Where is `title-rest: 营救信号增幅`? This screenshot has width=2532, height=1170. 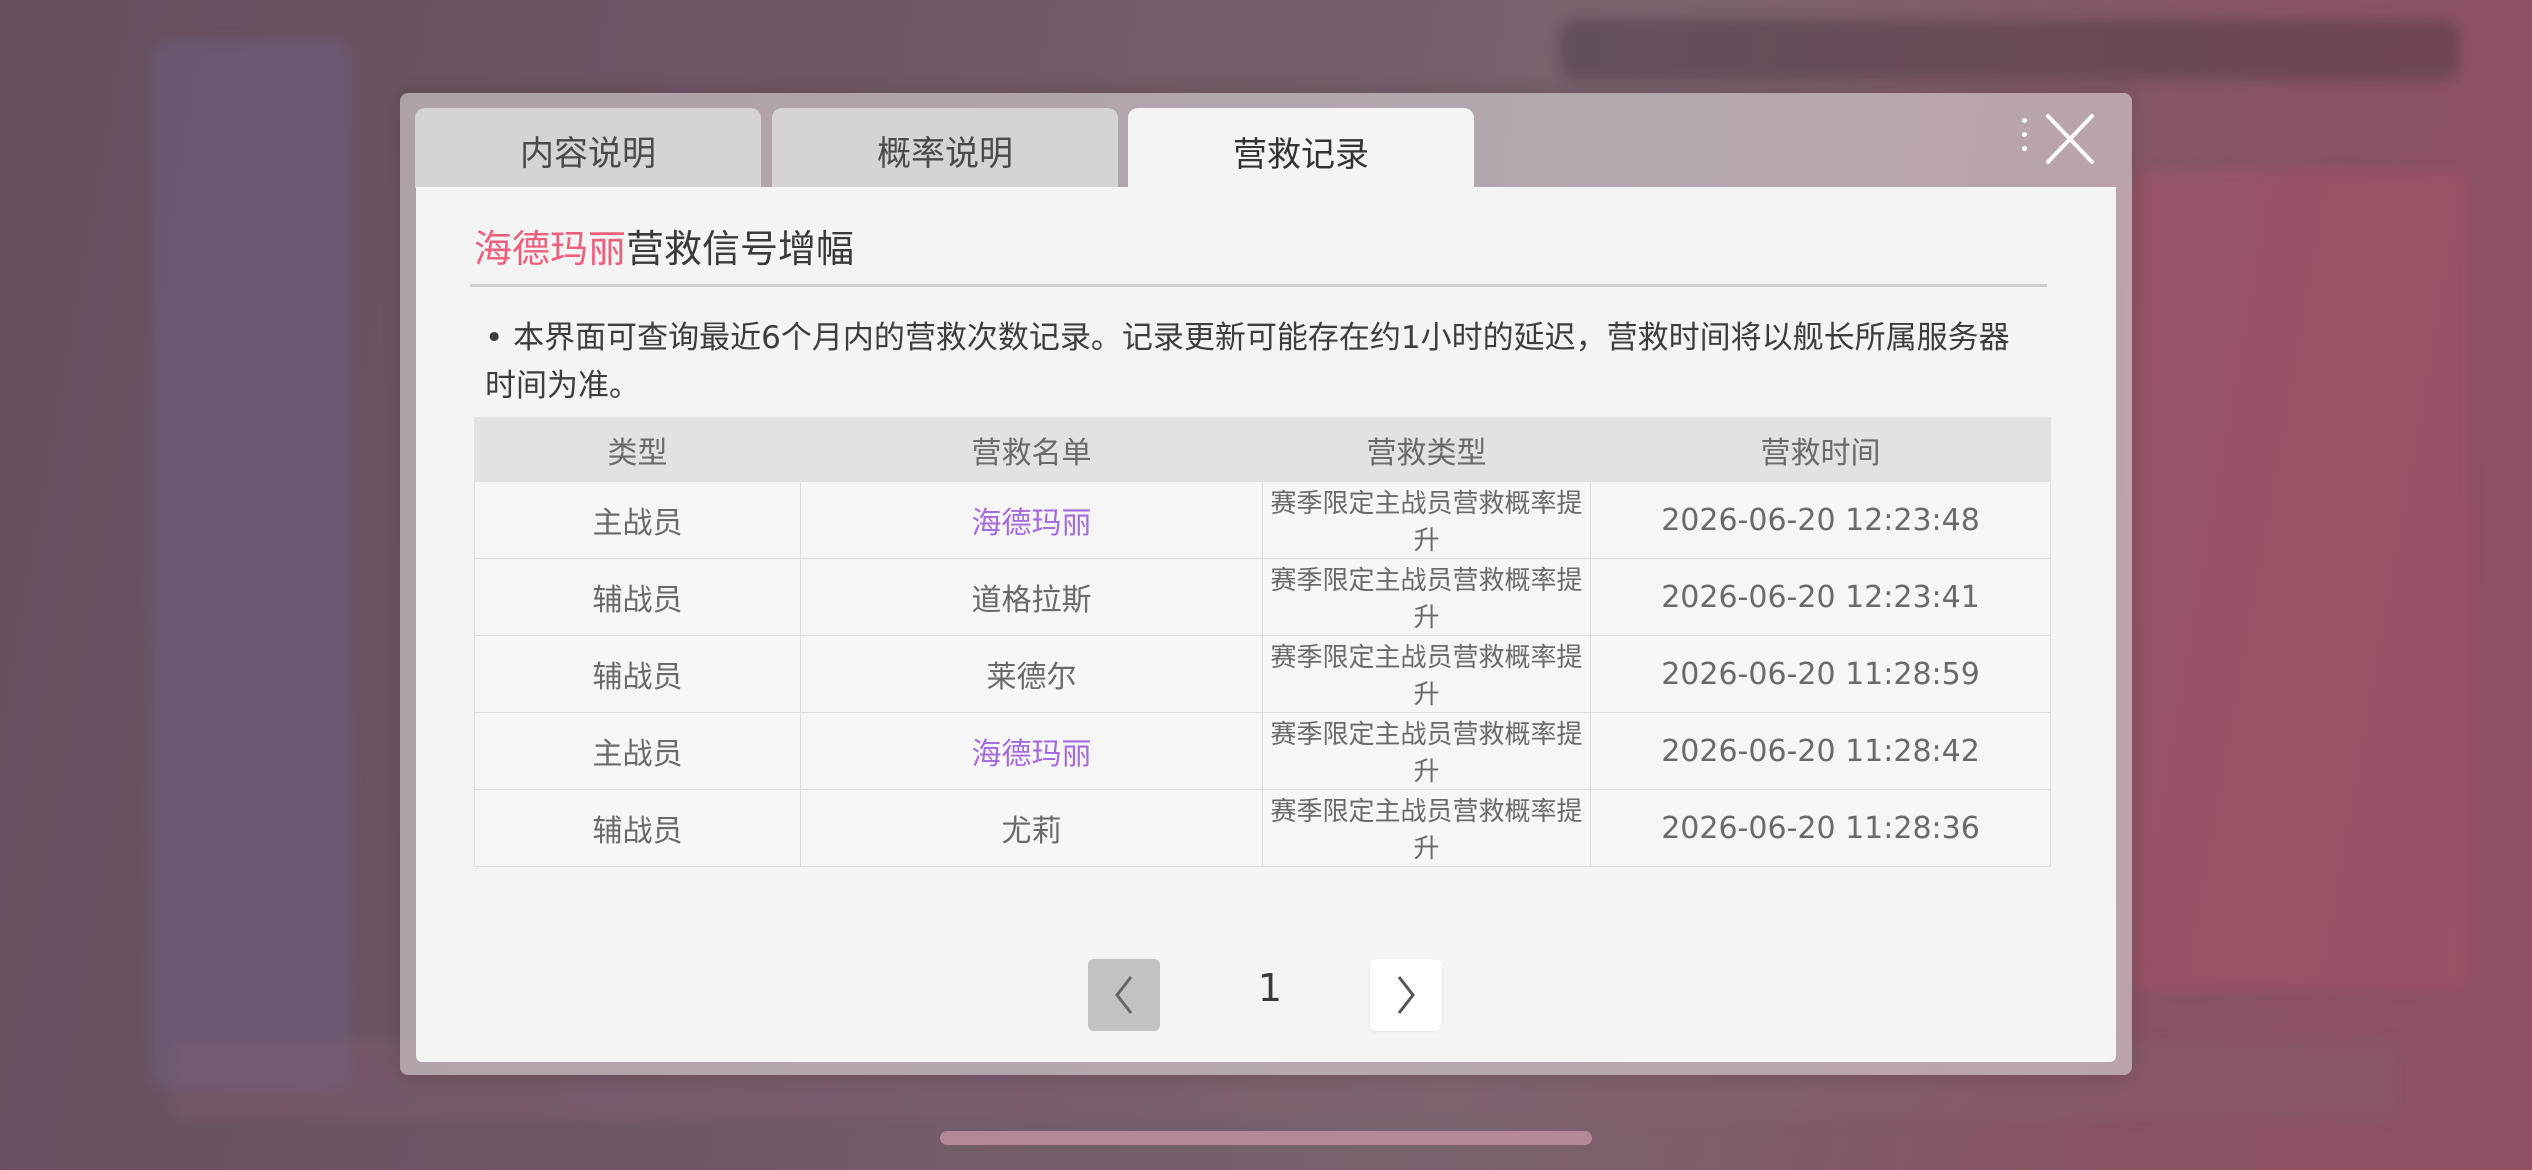
title-rest: 营救信号增幅 is located at coordinates (740, 249).